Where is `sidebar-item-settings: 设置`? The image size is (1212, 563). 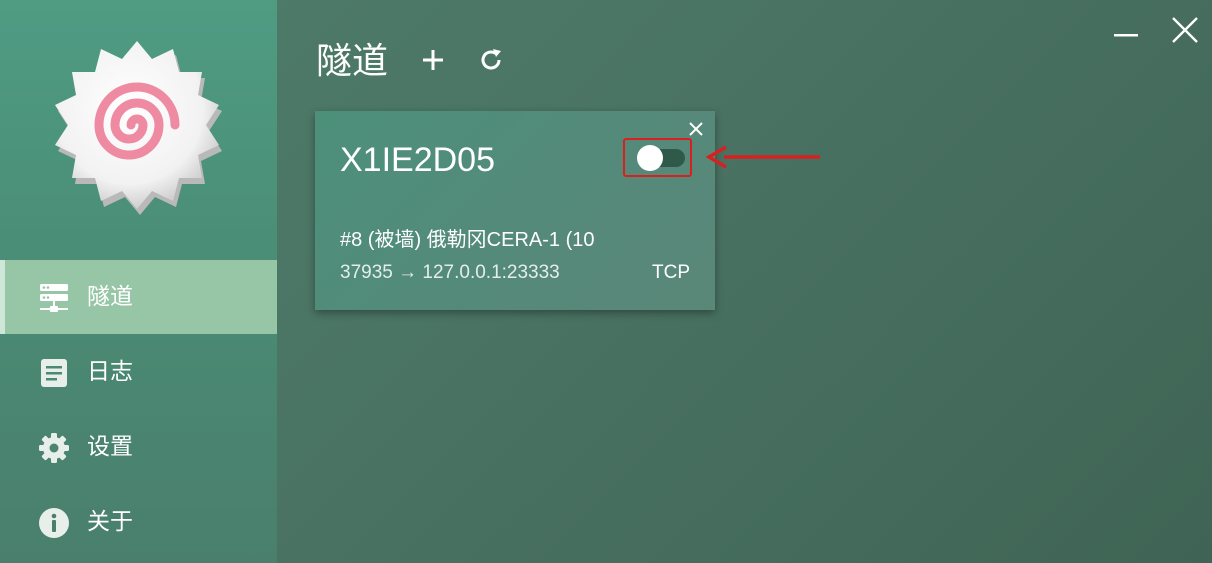
sidebar-item-settings: 设置 is located at coordinates (138, 447).